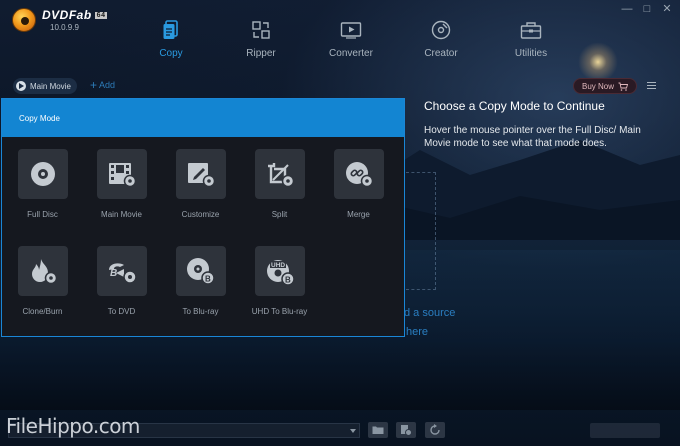 The height and width of the screenshot is (446, 680). I want to click on mode-uhd-to-bluray: UHD B UHD To Blu-ray, so click(279, 286).